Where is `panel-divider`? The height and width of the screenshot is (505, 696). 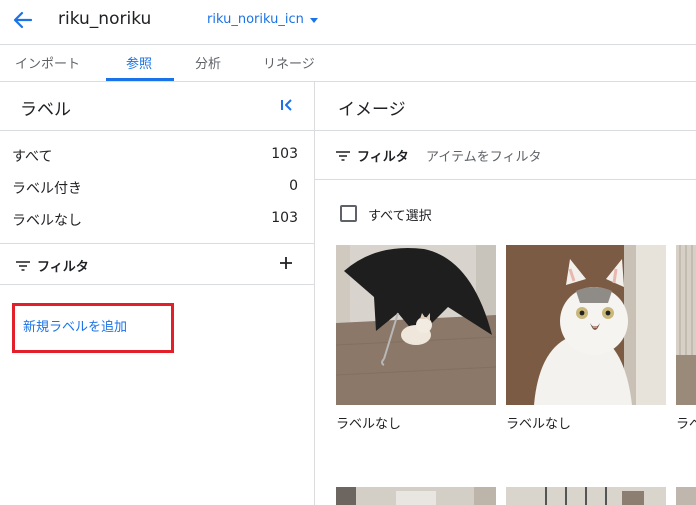 panel-divider is located at coordinates (314, 293).